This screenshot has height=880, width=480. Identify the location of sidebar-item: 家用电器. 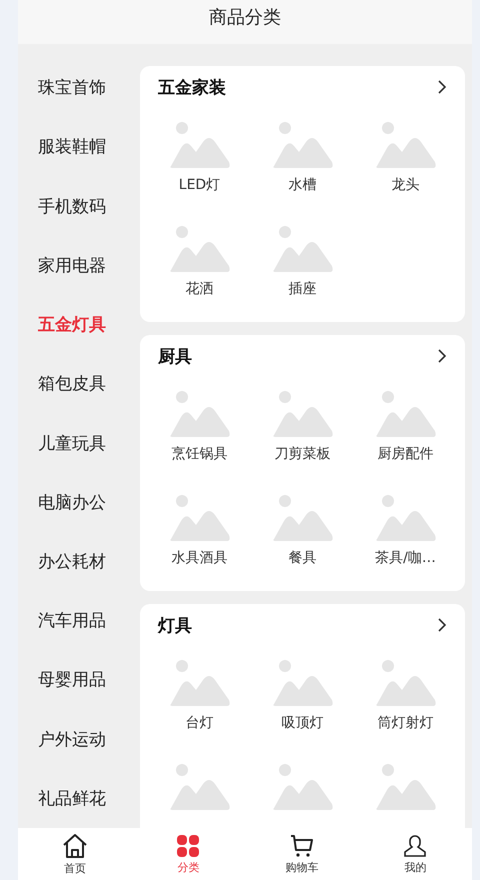
(79, 265).